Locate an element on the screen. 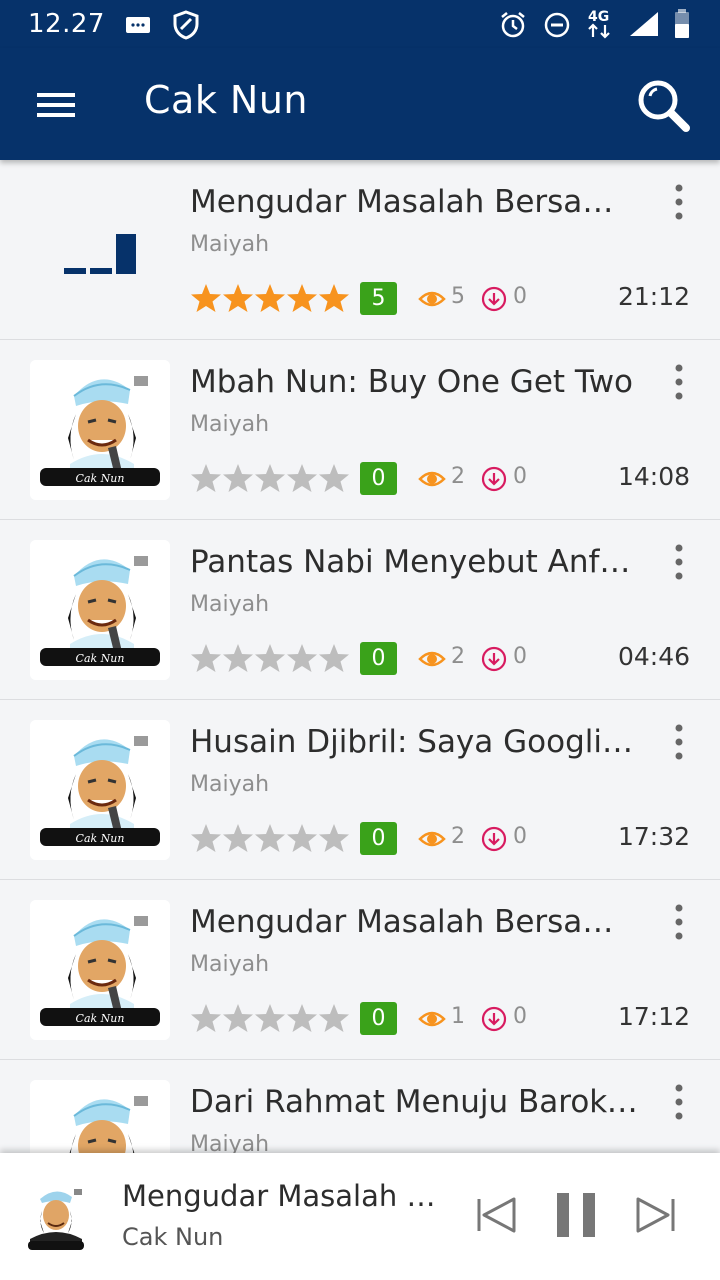  track-duration: 17:32 is located at coordinates (653, 836).